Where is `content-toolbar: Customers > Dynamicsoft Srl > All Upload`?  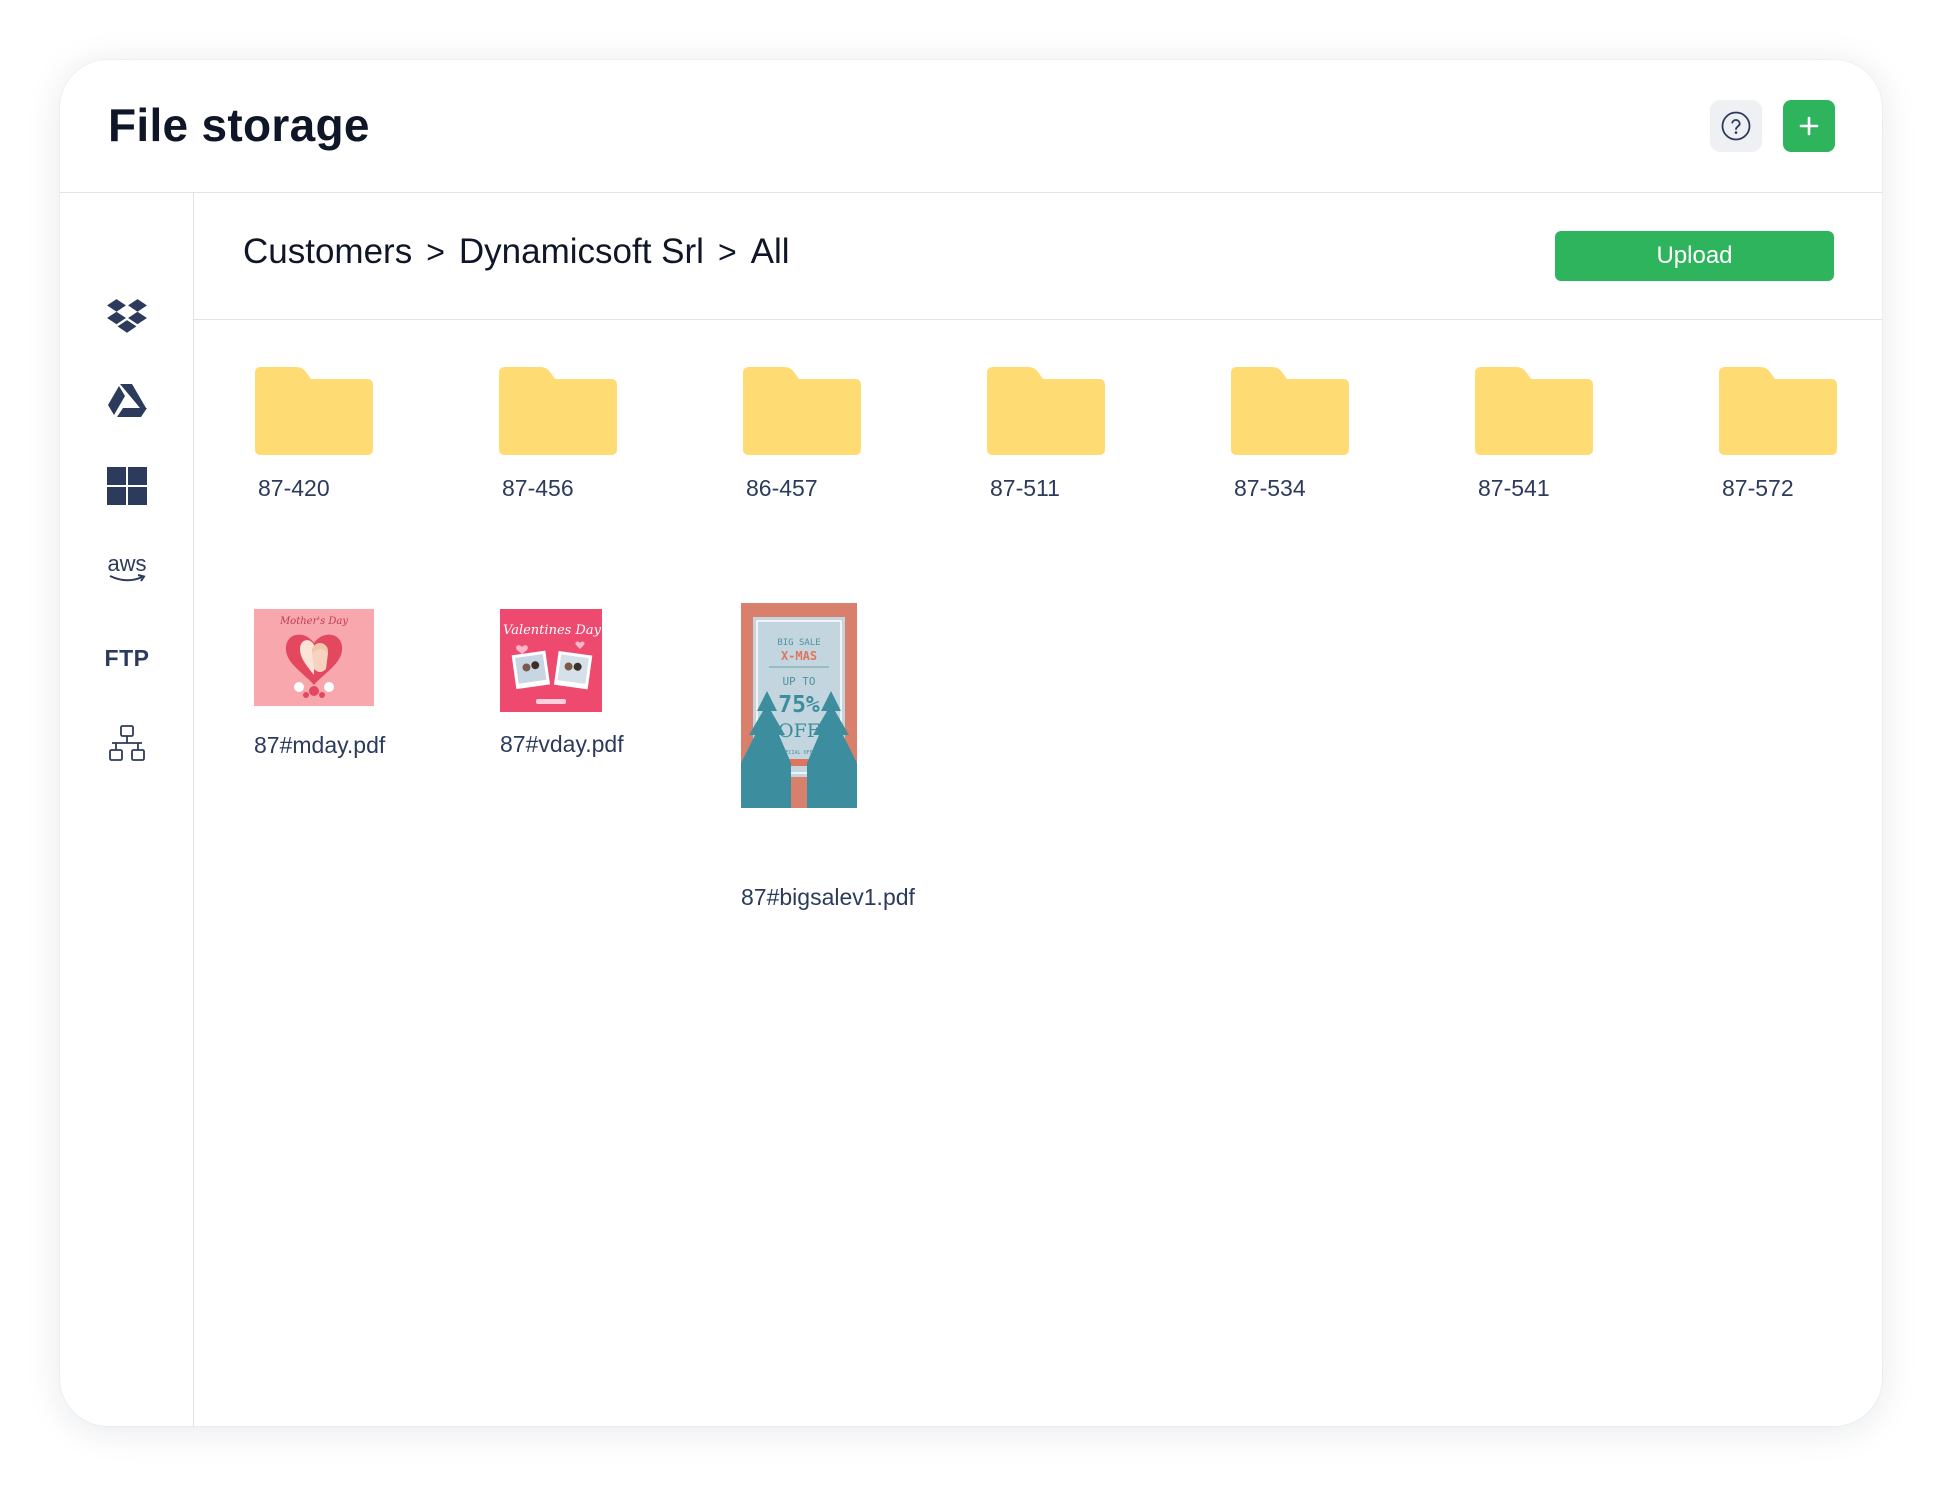
content-toolbar: Customers > Dynamicsoft Srl > All Upload is located at coordinates (1038, 256).